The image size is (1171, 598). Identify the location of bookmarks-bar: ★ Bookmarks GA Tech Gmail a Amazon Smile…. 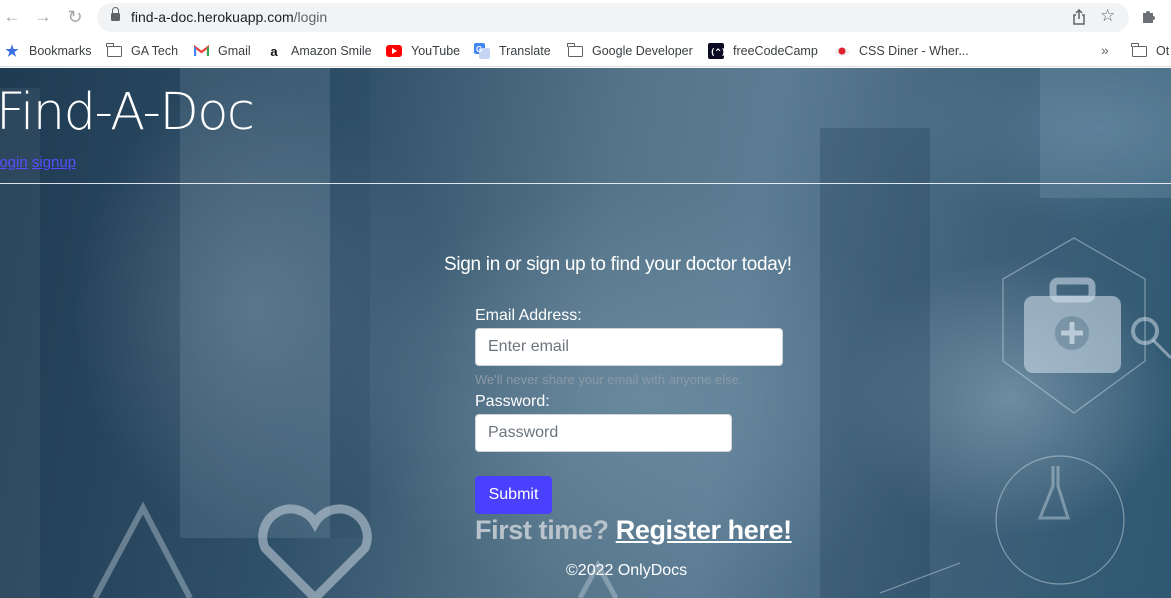
(585, 51).